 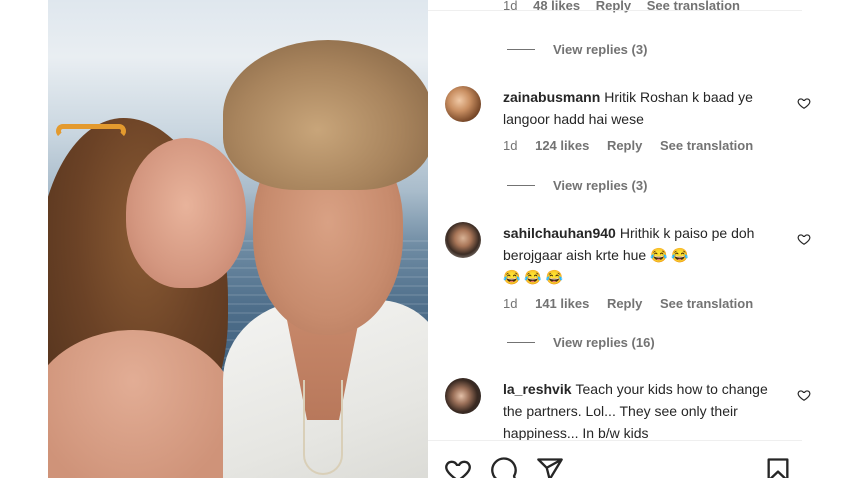 I want to click on view-replies-button: View replies (16), so click(x=581, y=342).